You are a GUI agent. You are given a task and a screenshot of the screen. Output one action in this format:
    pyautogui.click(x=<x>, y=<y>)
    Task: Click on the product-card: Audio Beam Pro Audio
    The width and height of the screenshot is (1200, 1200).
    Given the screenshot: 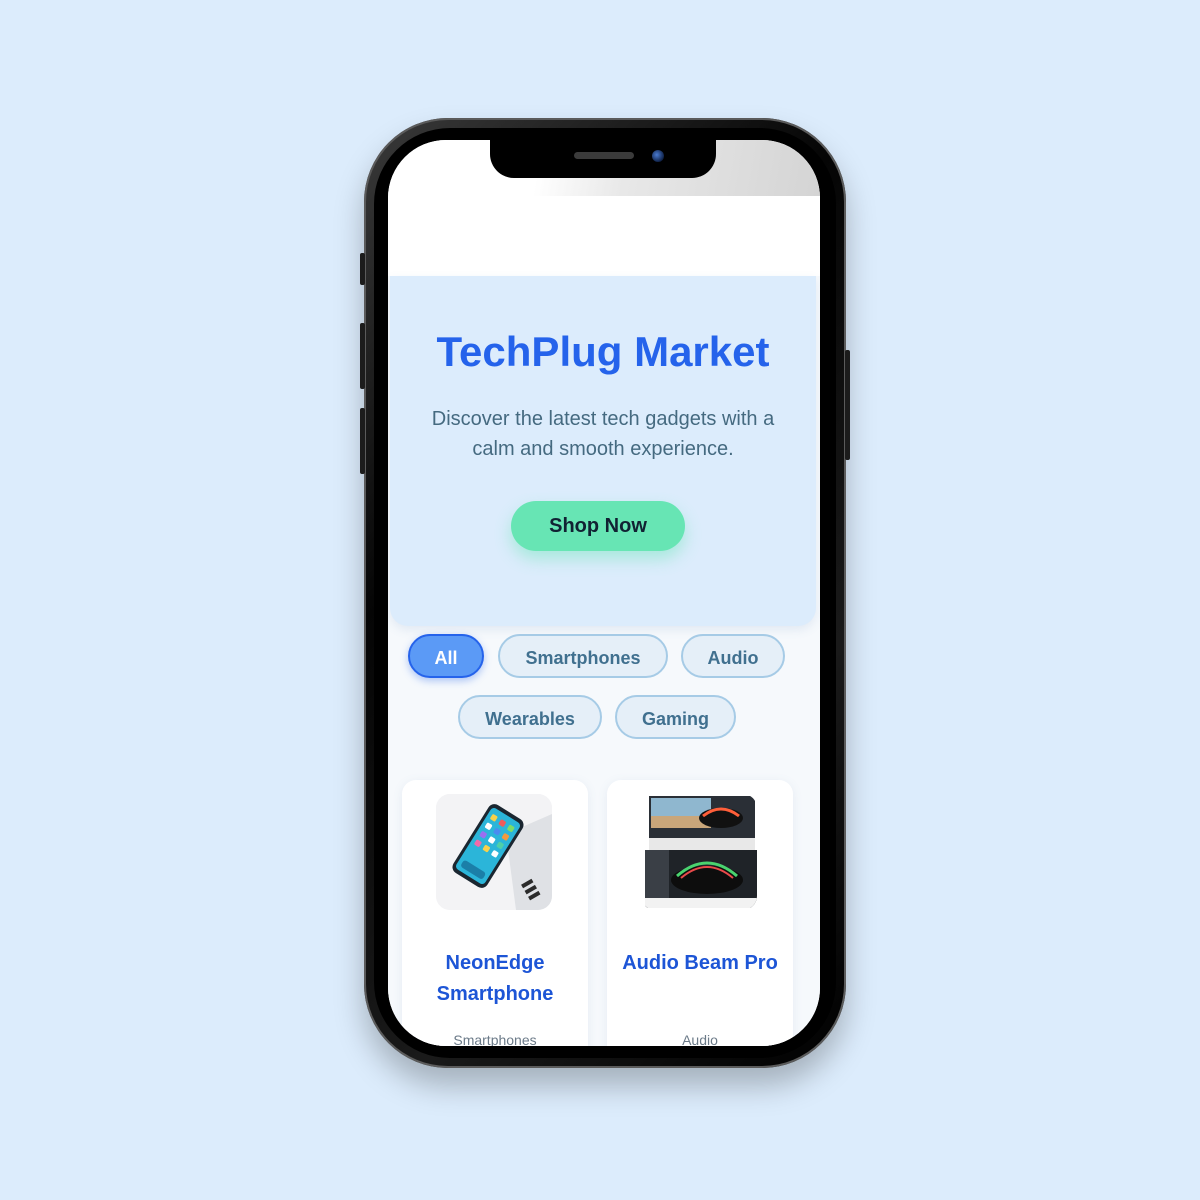 What is the action you would take?
    pyautogui.click(x=700, y=913)
    